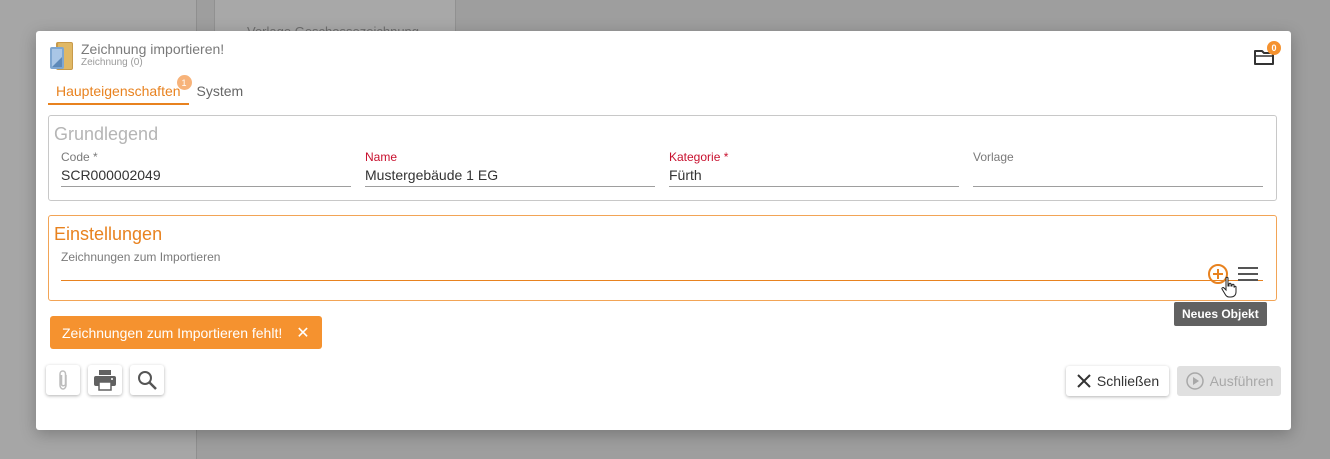 This screenshot has width=1330, height=459. I want to click on folder-badge: 0, so click(1274, 48).